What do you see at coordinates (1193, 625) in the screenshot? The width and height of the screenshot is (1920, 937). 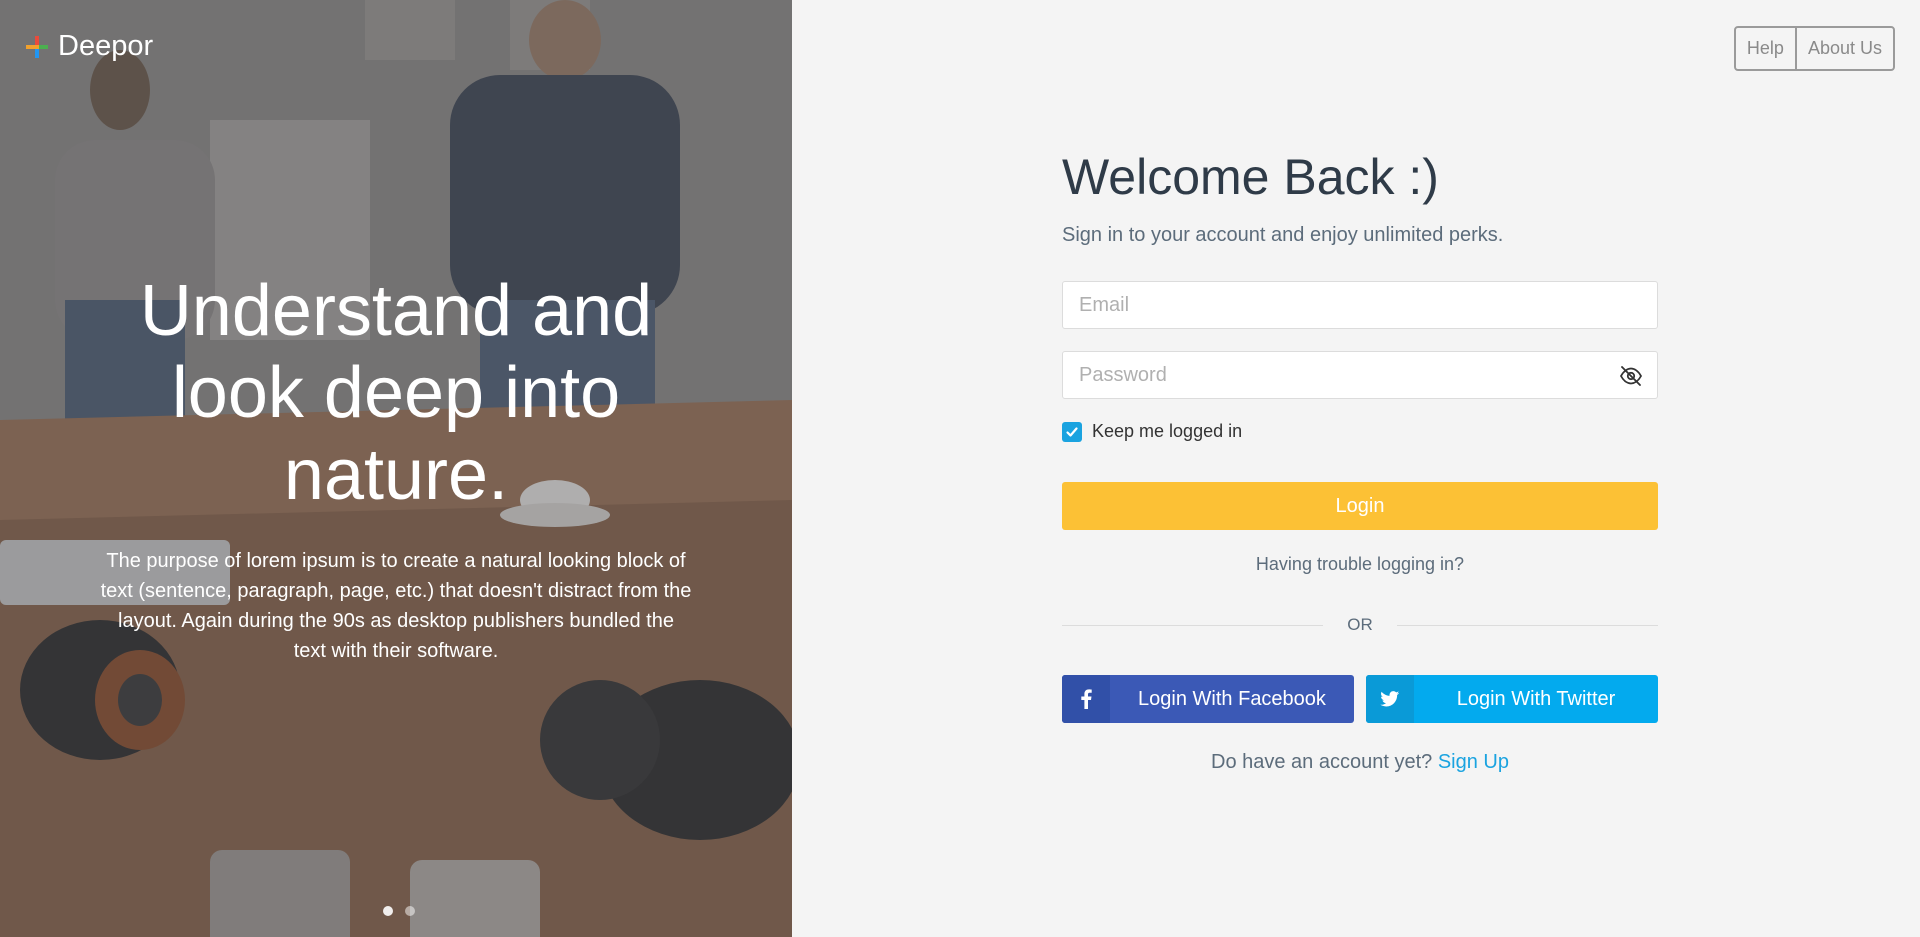 I see `divider-line-left` at bounding box center [1193, 625].